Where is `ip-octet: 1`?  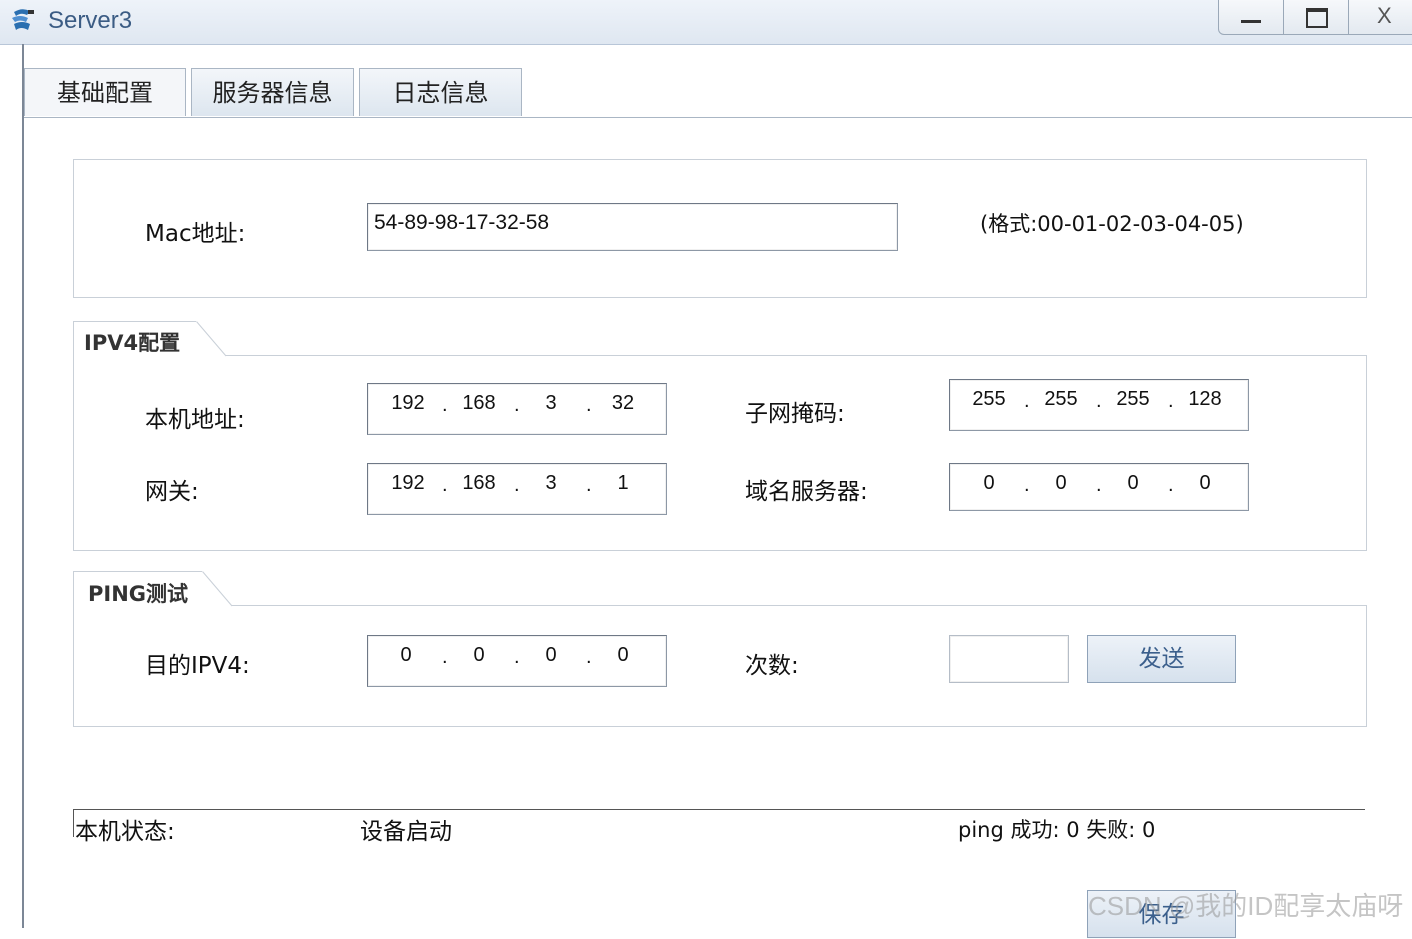
ip-octet: 1 is located at coordinates (623, 483).